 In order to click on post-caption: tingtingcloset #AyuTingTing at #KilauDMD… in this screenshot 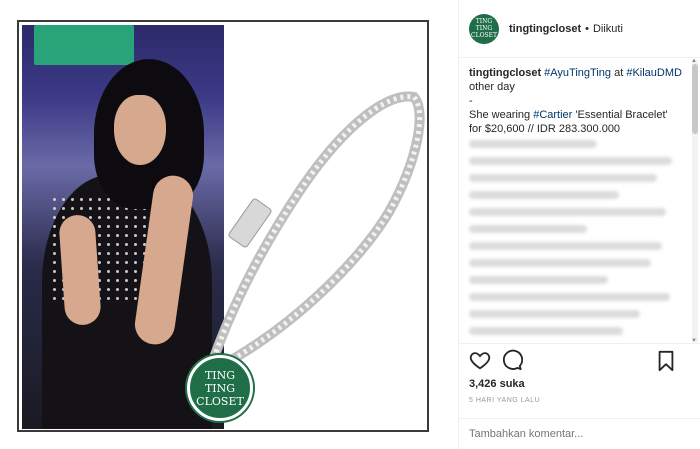, I will do `click(576, 101)`.